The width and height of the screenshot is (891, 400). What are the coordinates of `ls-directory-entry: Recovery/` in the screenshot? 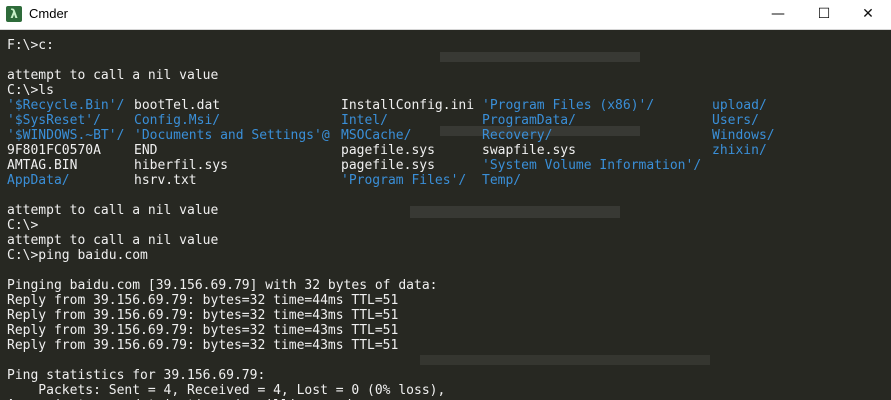 It's located at (517, 135).